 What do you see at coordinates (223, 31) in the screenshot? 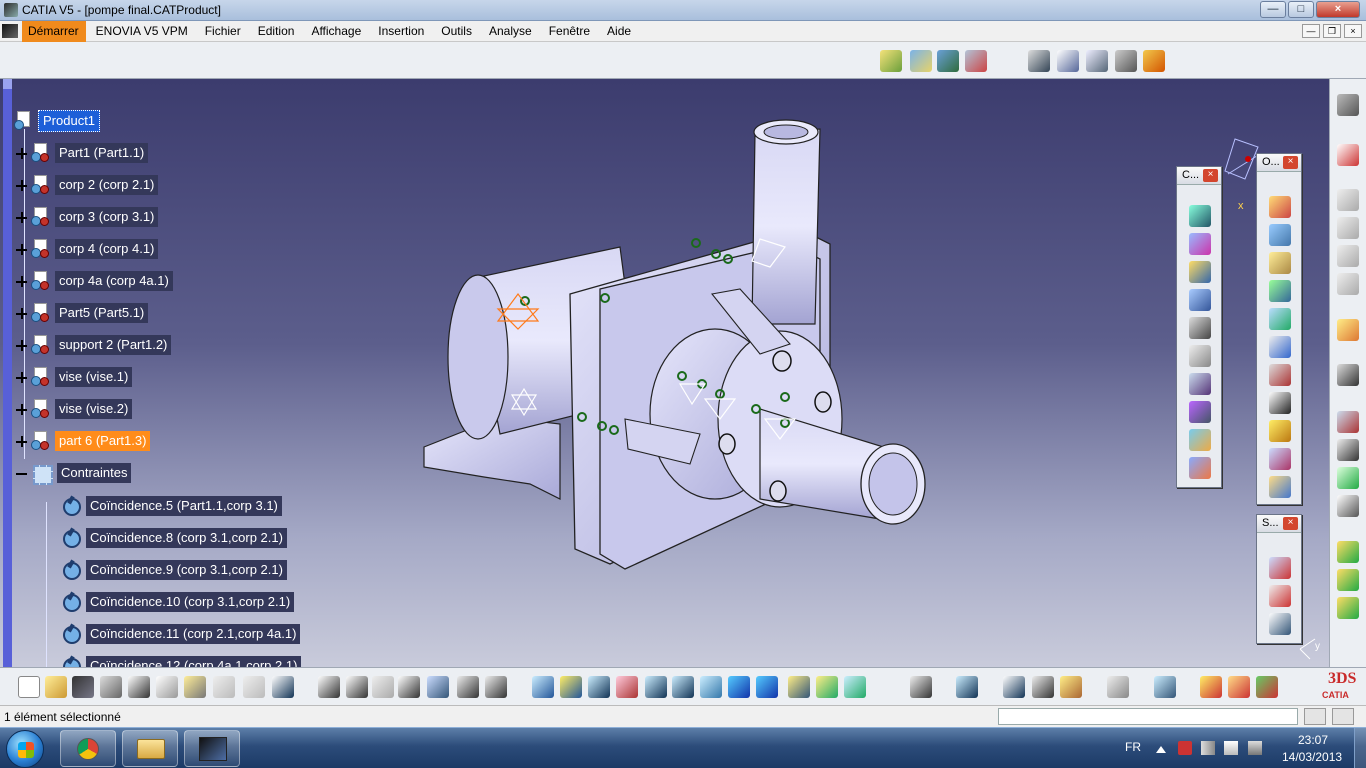
I see `menu-fichier: Fichier` at bounding box center [223, 31].